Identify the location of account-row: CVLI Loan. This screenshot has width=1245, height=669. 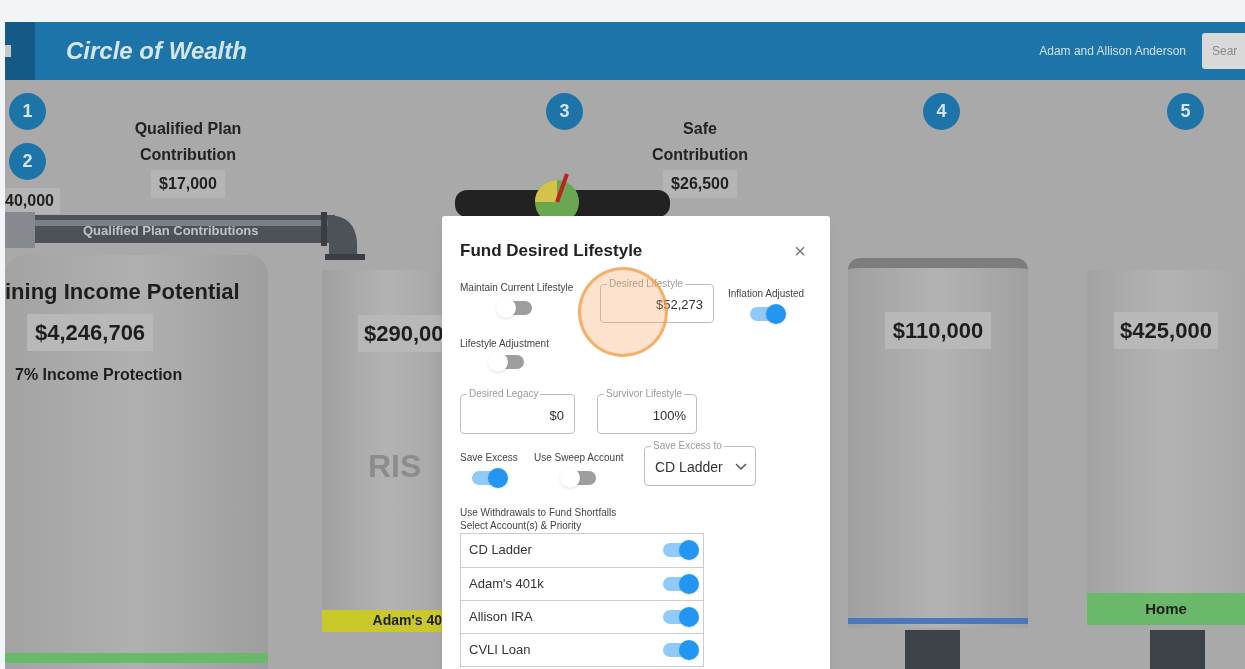
(582, 649).